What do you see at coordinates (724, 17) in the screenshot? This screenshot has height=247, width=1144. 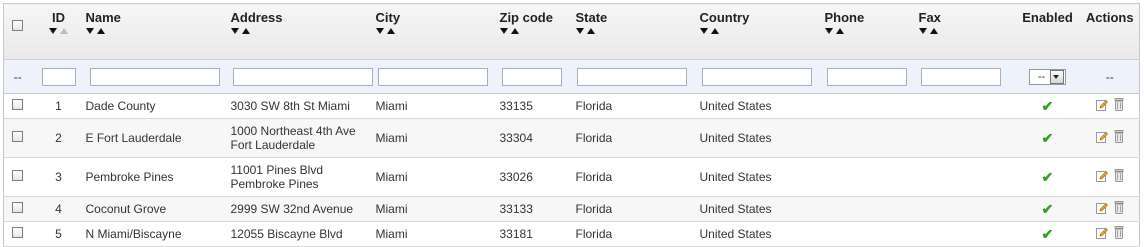 I see `header-country-label: Country` at bounding box center [724, 17].